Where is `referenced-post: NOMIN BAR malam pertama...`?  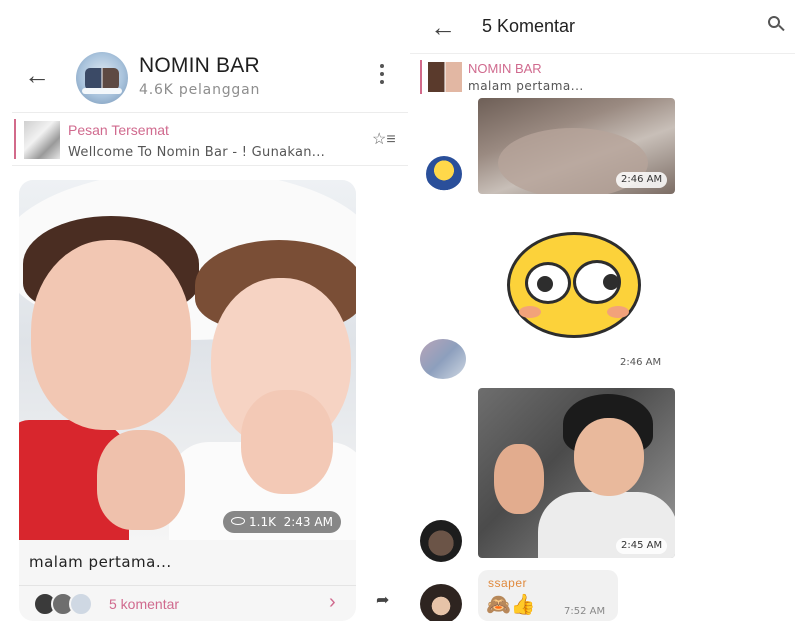 referenced-post: NOMIN BAR malam pertama... is located at coordinates (603, 78).